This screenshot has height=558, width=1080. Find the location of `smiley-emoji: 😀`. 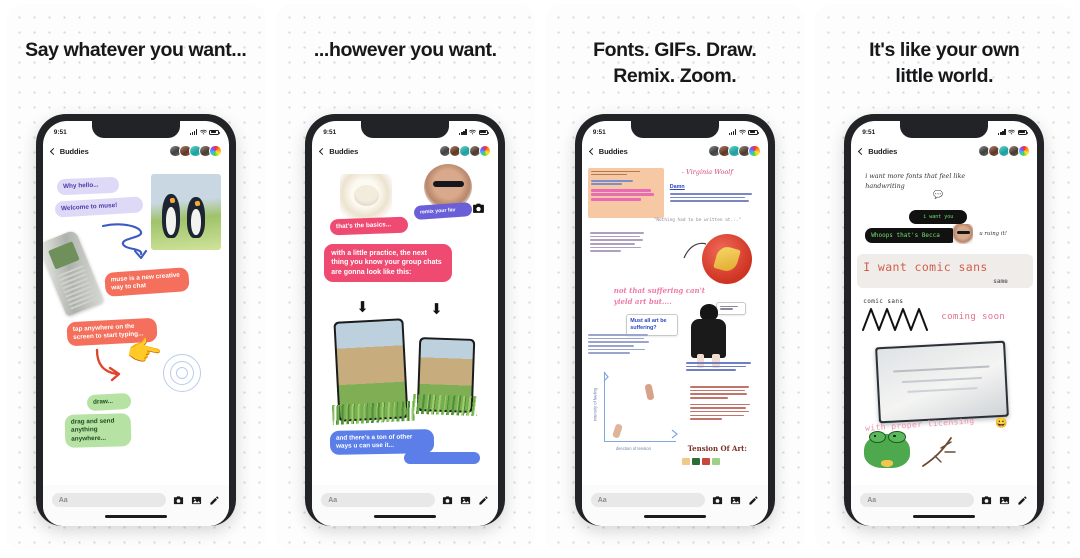

smiley-emoji: 😀 is located at coordinates (1001, 423).